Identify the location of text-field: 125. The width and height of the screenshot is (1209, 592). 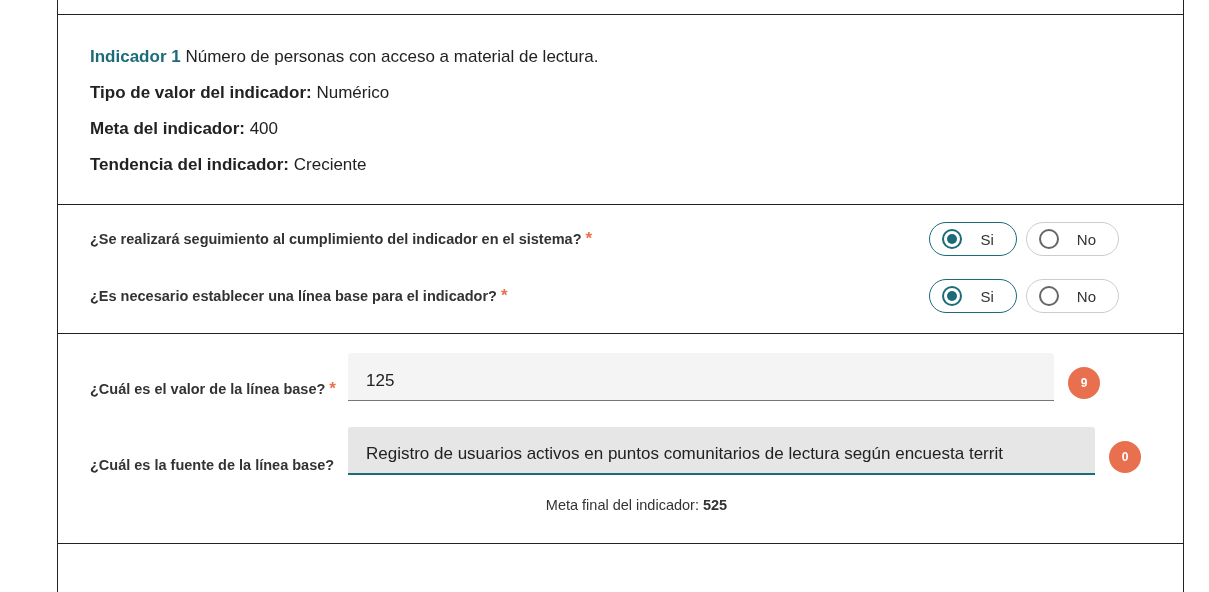
(701, 377).